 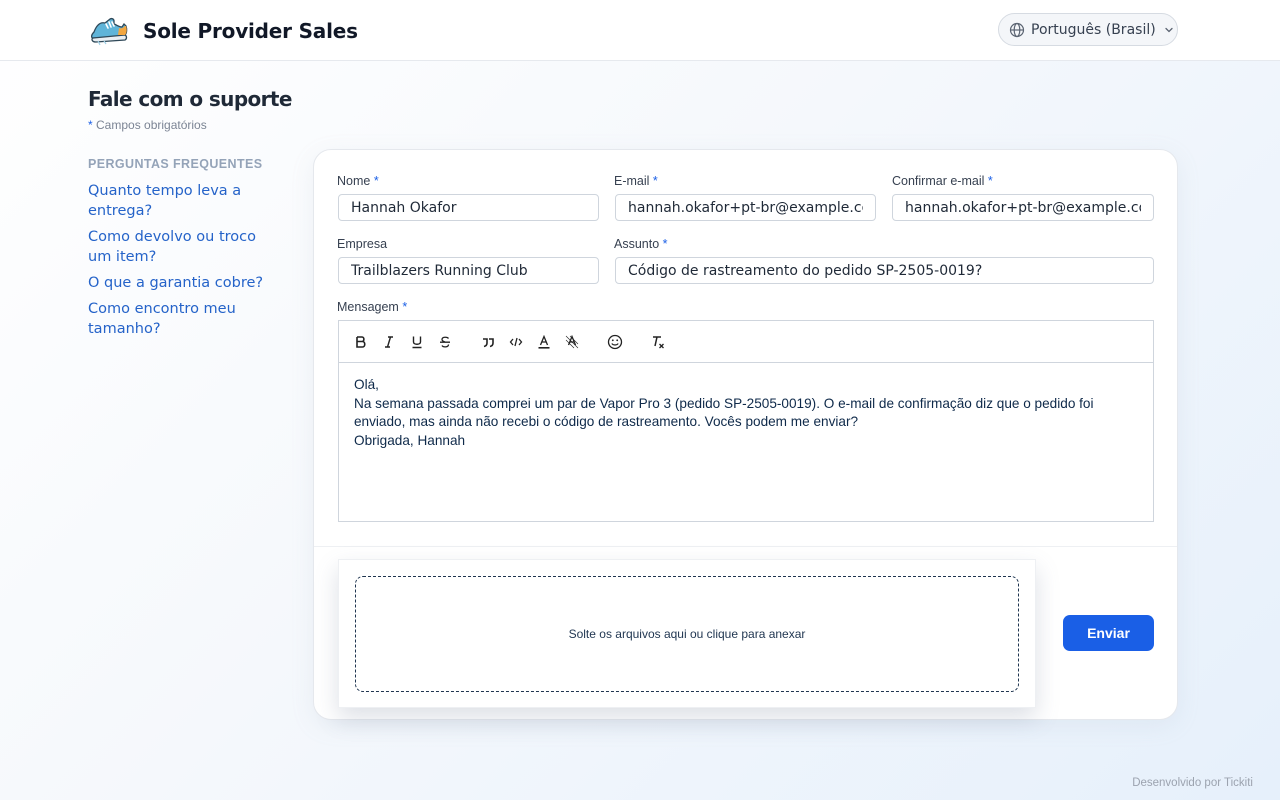 I want to click on underline-icon, so click(x=417, y=342).